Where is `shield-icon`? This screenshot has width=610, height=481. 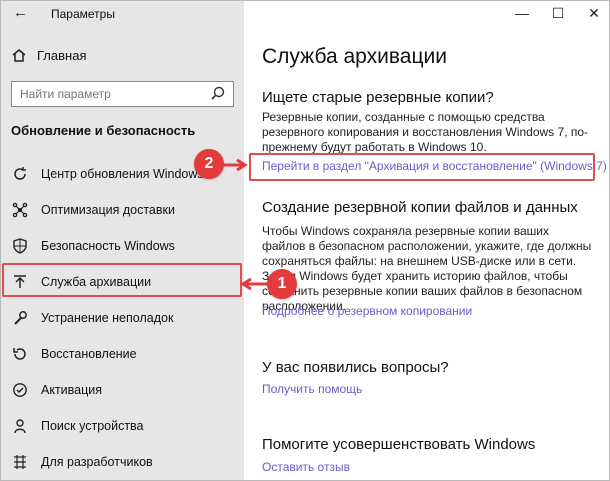
shield-icon is located at coordinates (20, 246).